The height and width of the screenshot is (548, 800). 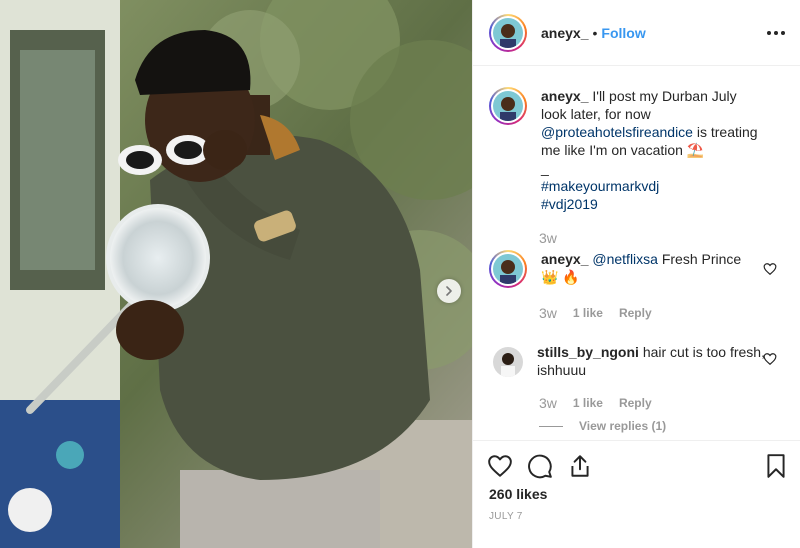 What do you see at coordinates (564, 96) in the screenshot?
I see `caption-username: aneyx_` at bounding box center [564, 96].